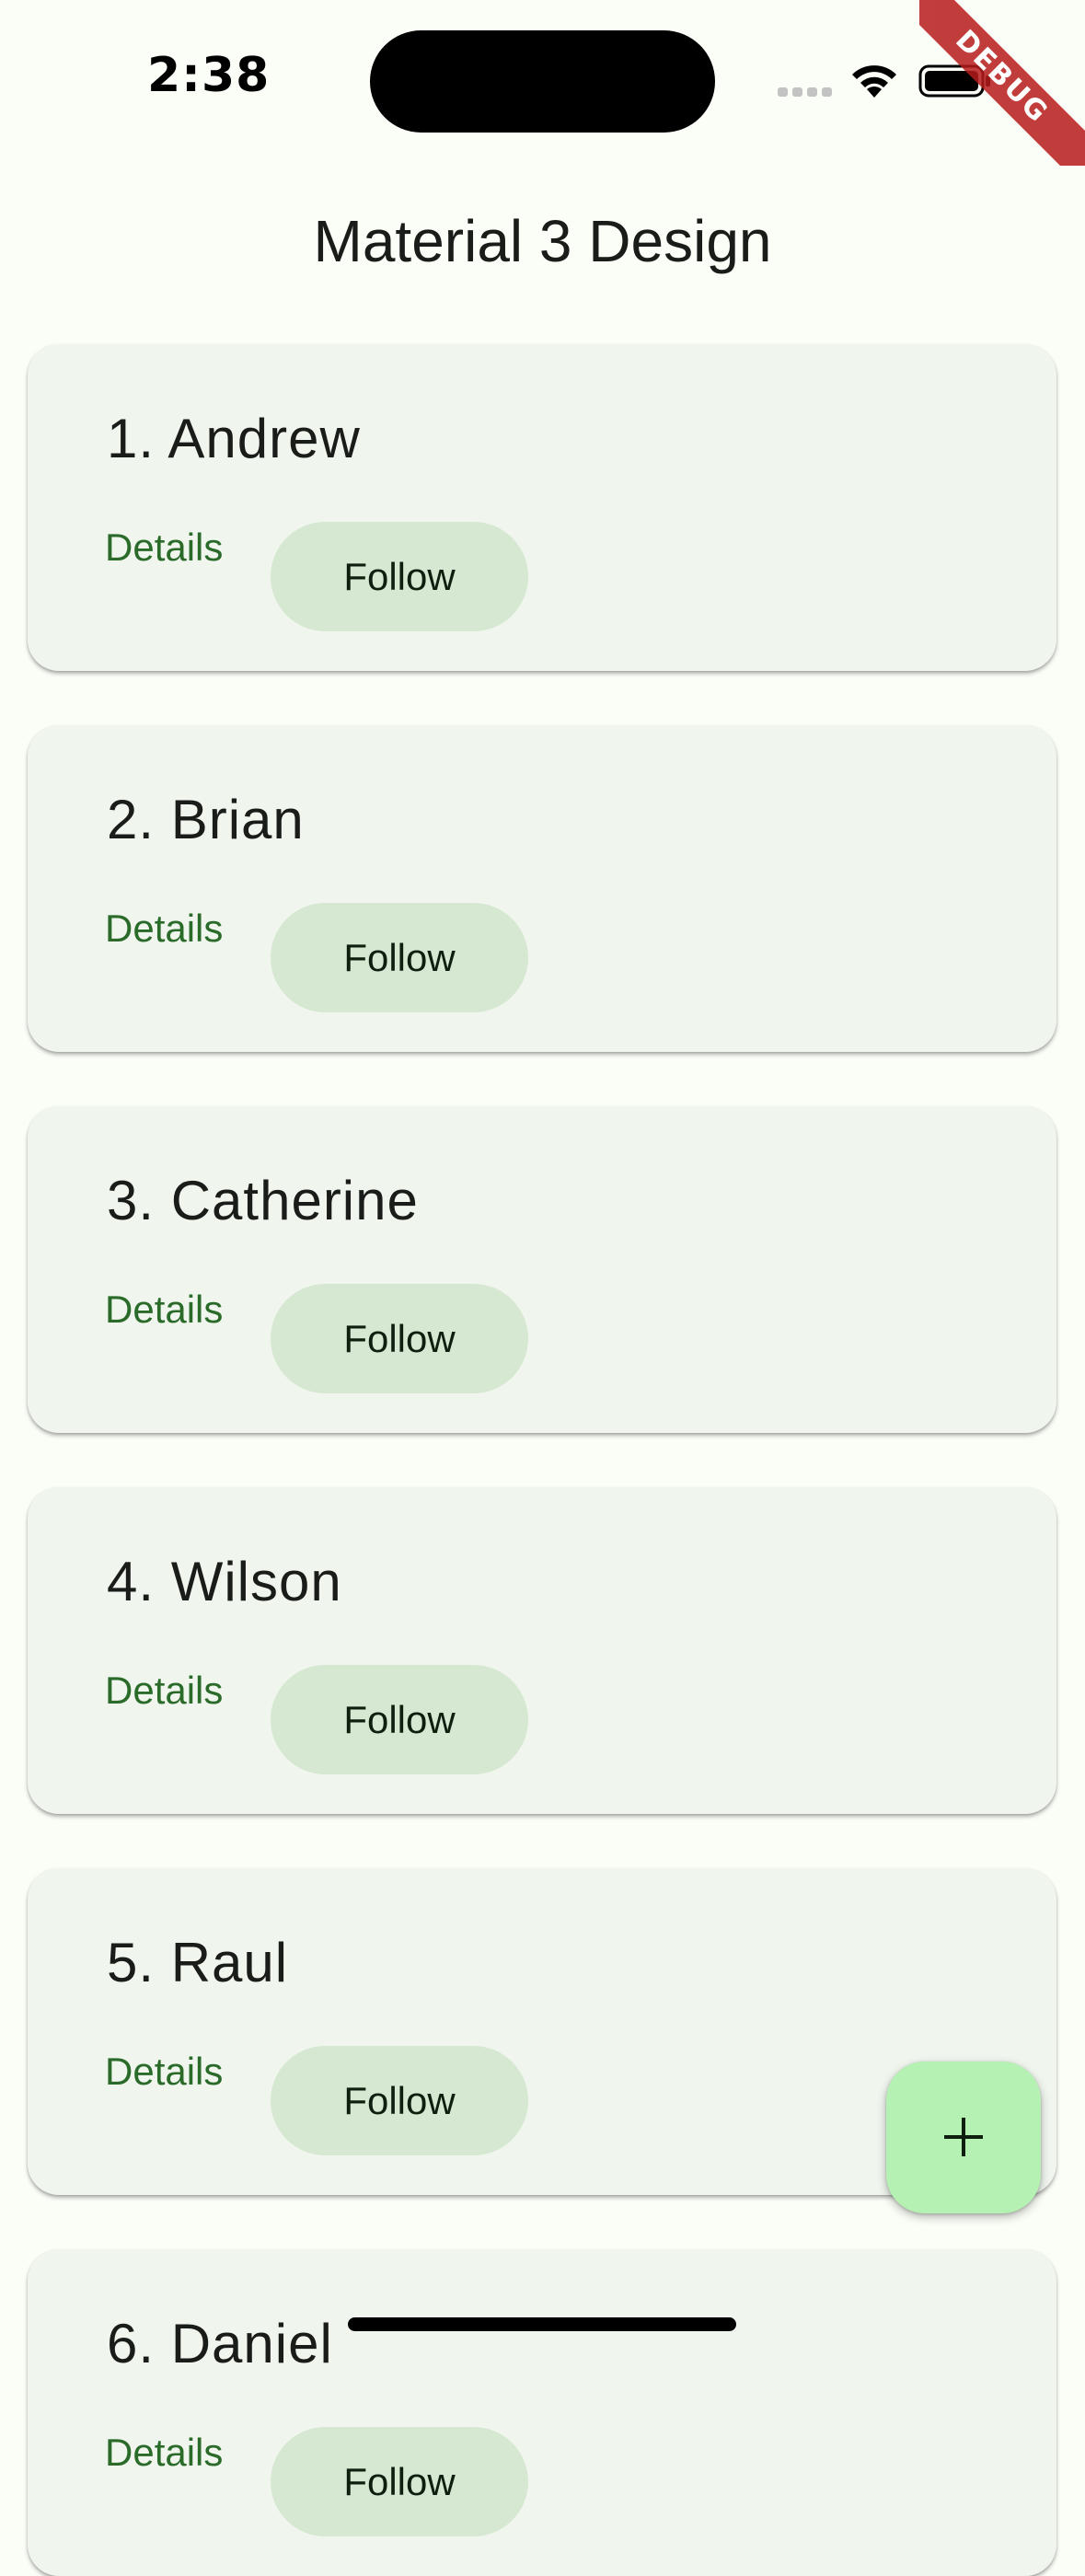 The image size is (1085, 2576). I want to click on list-card: 1. Andrew Details Follow, so click(542, 507).